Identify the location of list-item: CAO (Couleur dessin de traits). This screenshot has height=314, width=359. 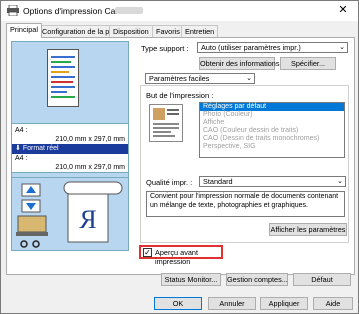
(272, 131).